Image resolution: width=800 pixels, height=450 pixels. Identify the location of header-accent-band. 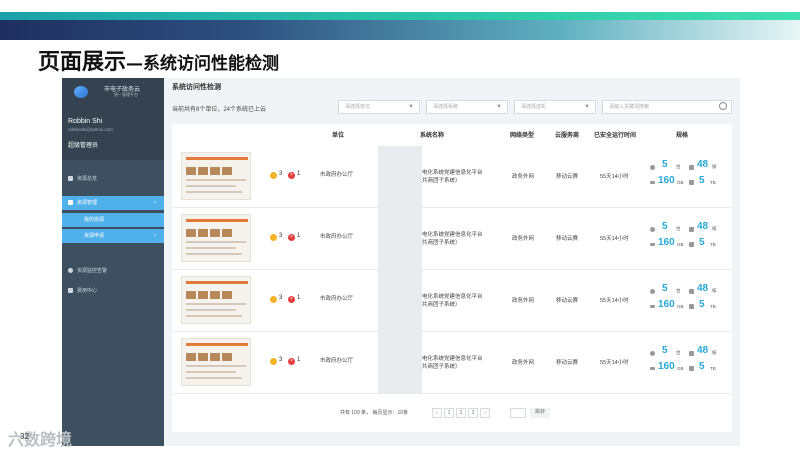
(400, 16).